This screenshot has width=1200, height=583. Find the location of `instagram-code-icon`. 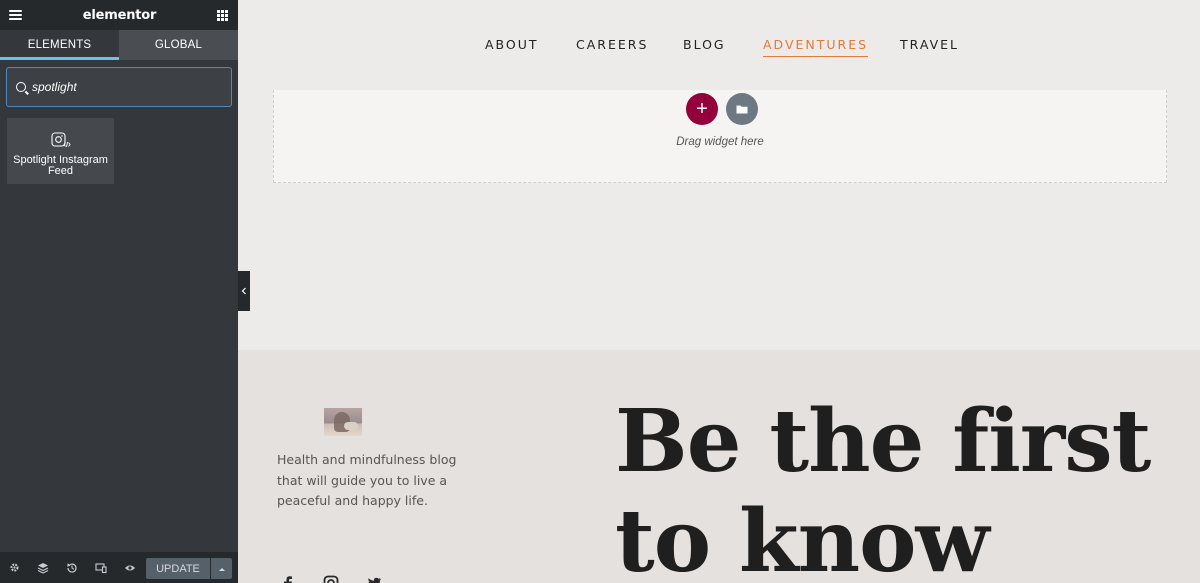

instagram-code-icon is located at coordinates (60, 140).